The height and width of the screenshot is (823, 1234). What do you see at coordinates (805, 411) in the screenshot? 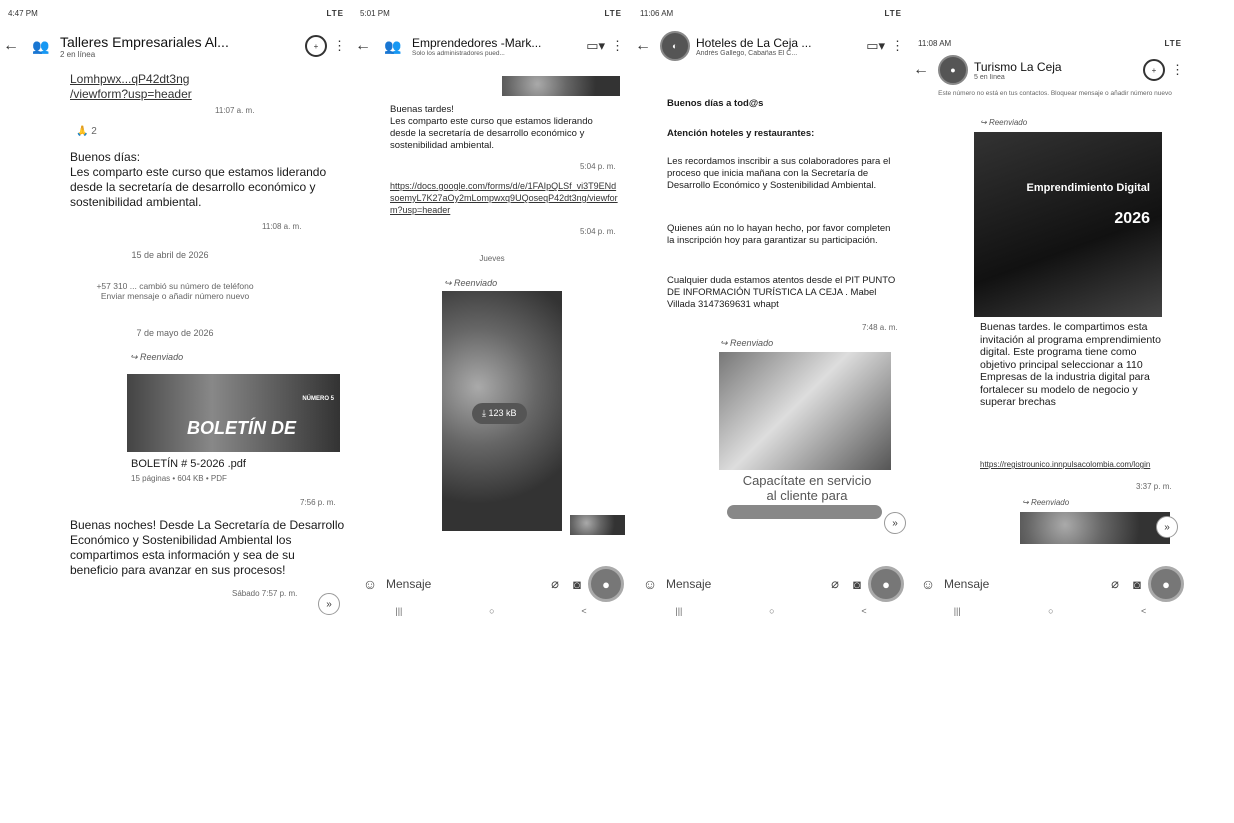
I see `forwarded-photo` at bounding box center [805, 411].